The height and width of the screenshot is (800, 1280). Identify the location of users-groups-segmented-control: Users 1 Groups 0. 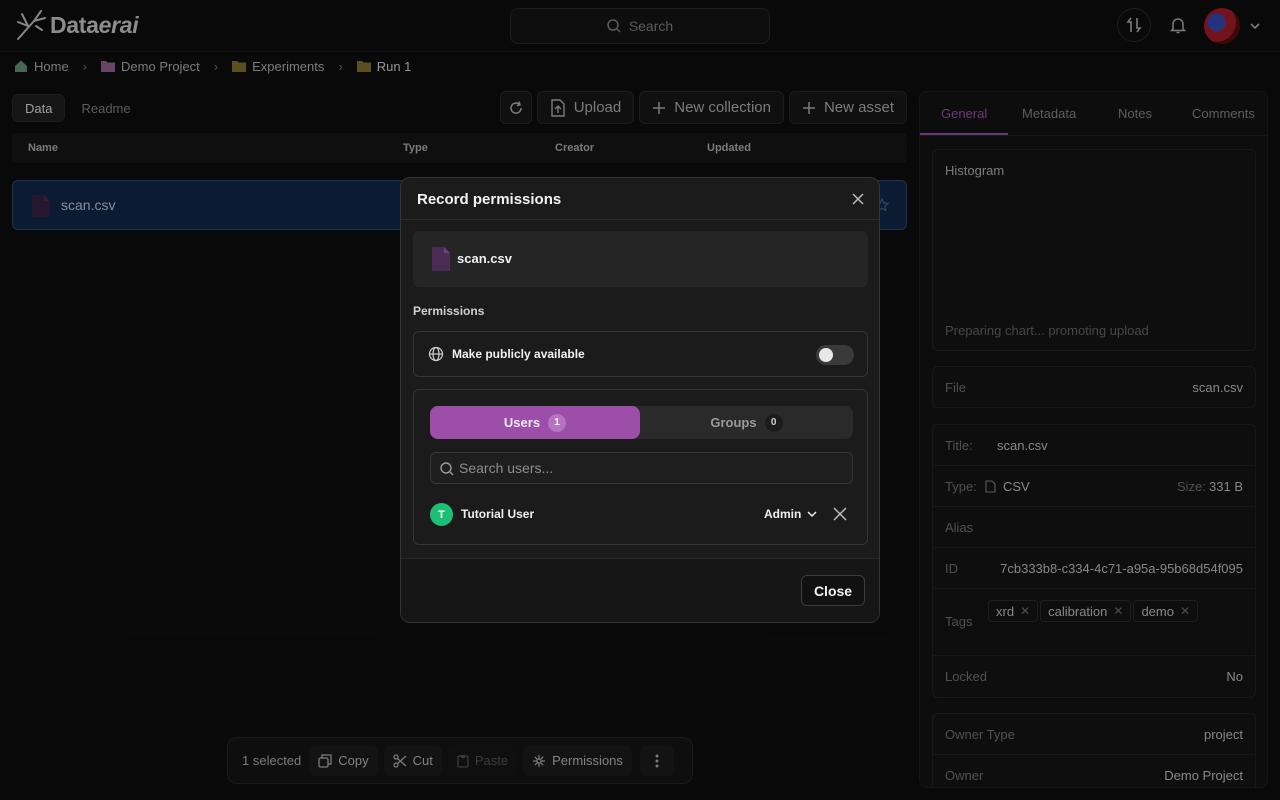
(641, 422).